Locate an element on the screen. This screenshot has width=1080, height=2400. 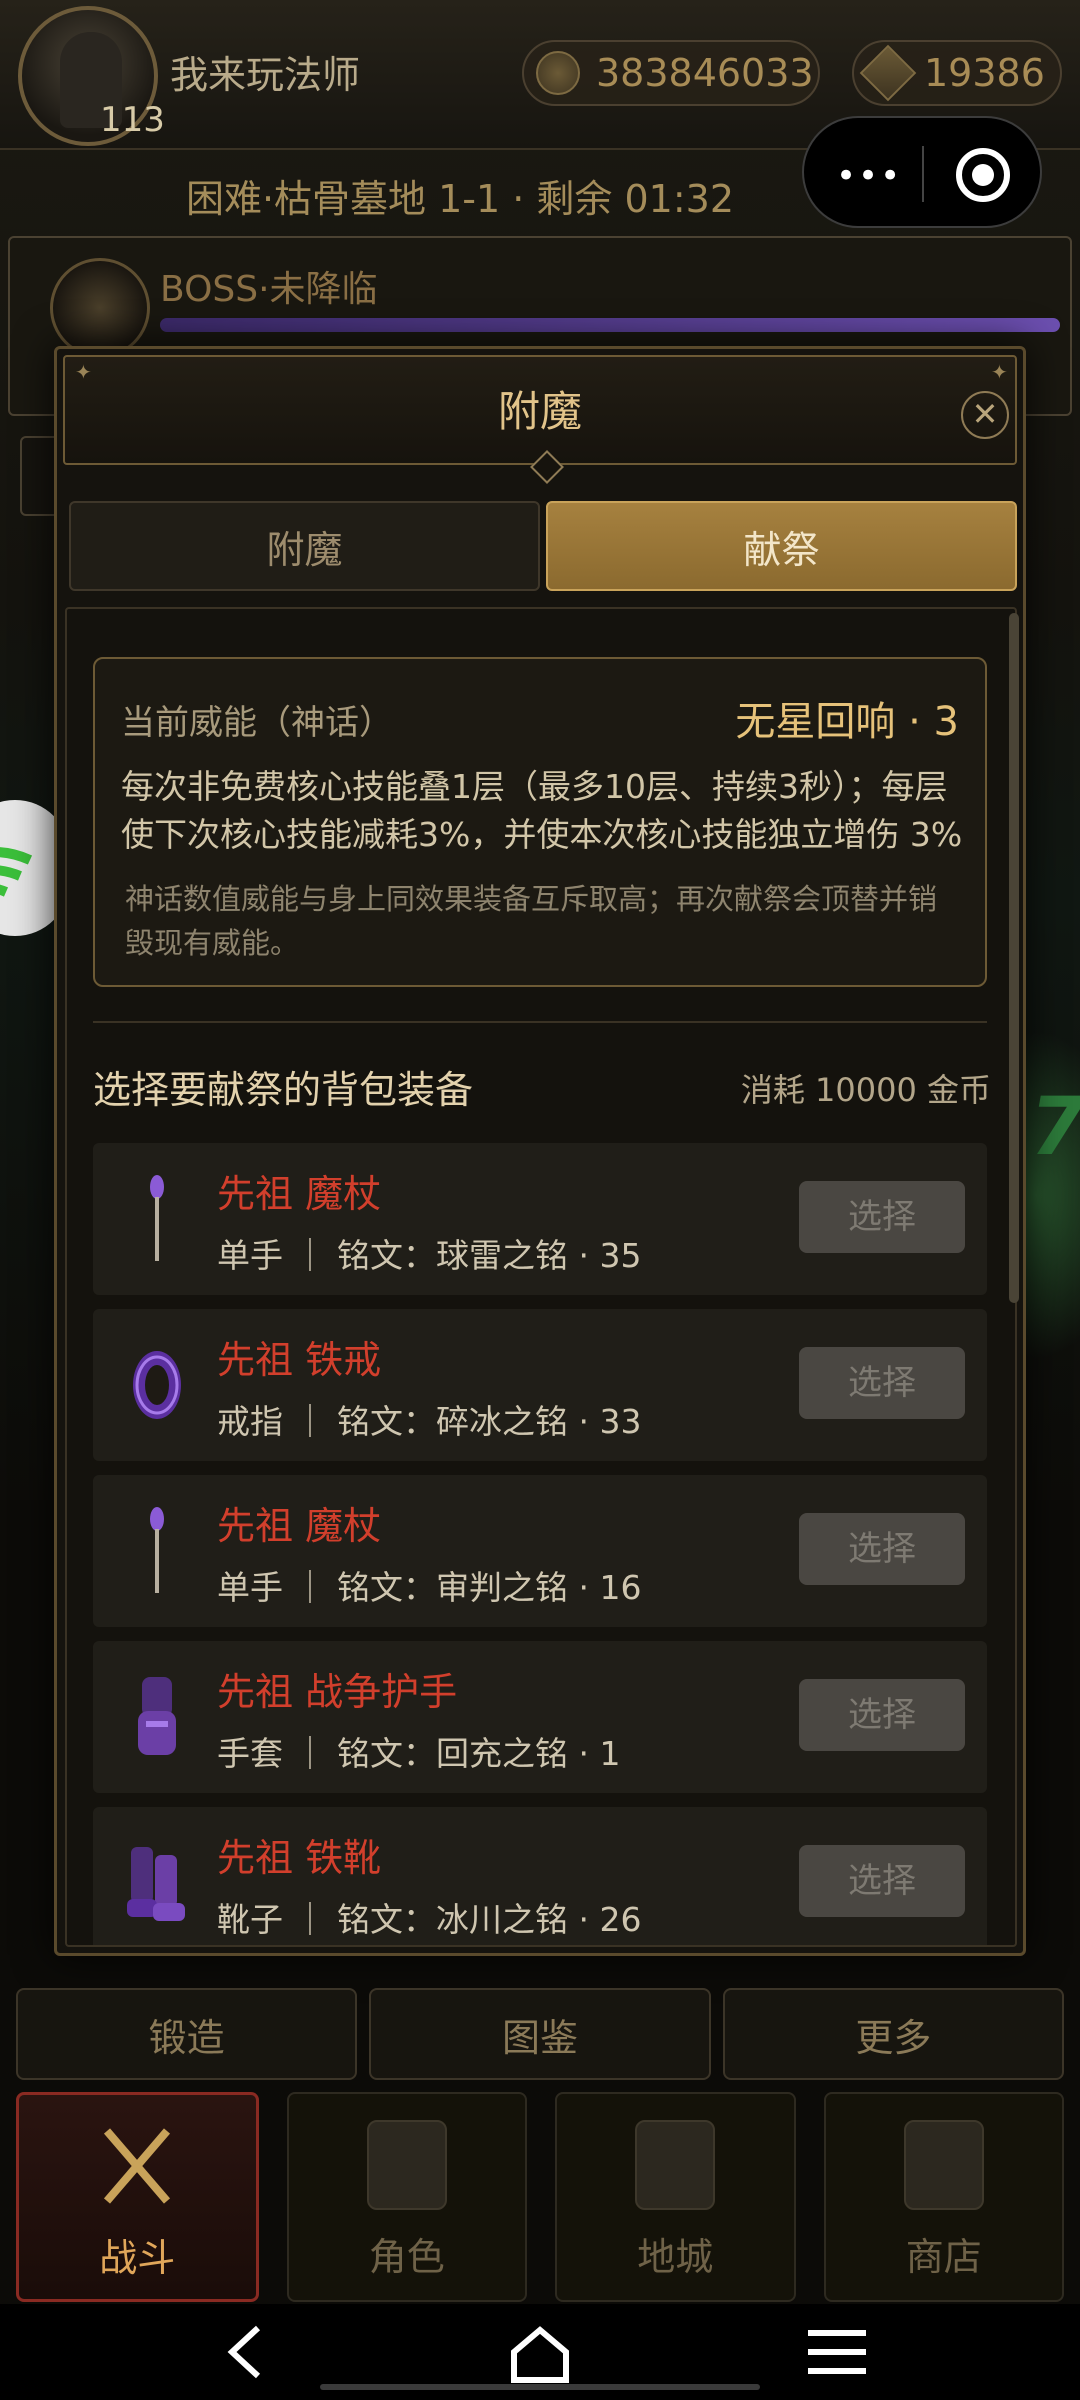
gold-counter: 383846033 is located at coordinates (671, 73).